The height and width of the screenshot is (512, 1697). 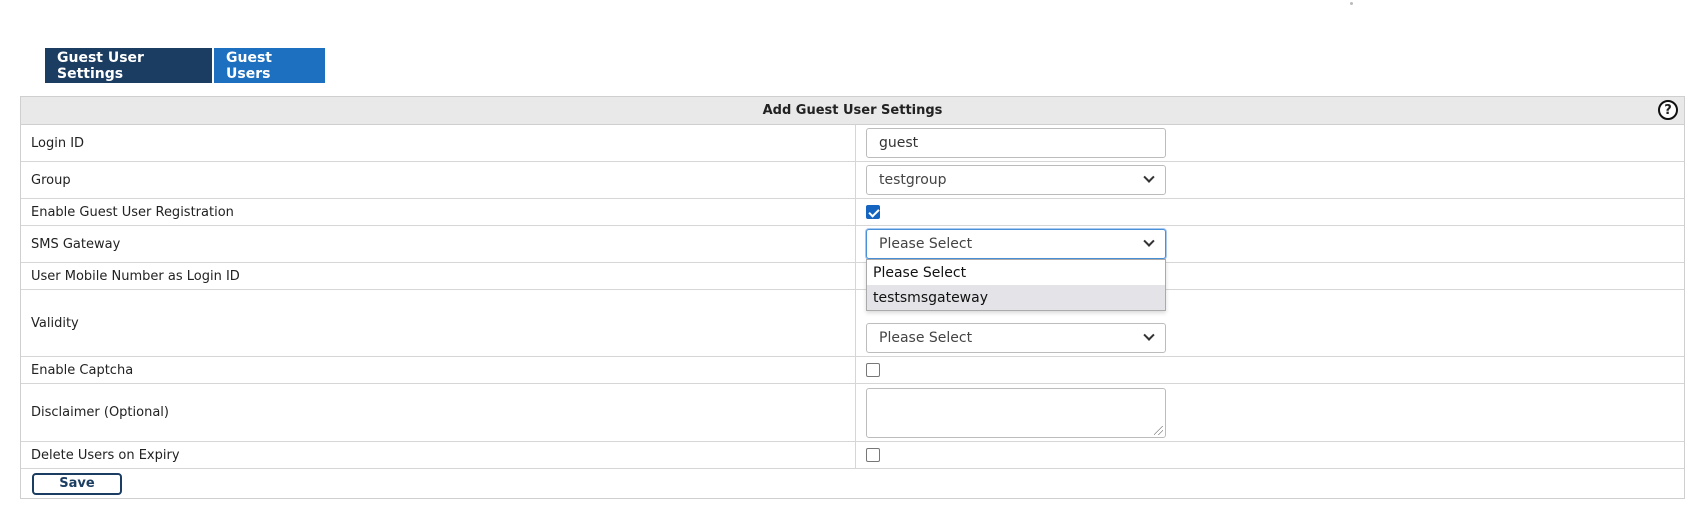 I want to click on validity-select: Please Select, so click(x=1016, y=338).